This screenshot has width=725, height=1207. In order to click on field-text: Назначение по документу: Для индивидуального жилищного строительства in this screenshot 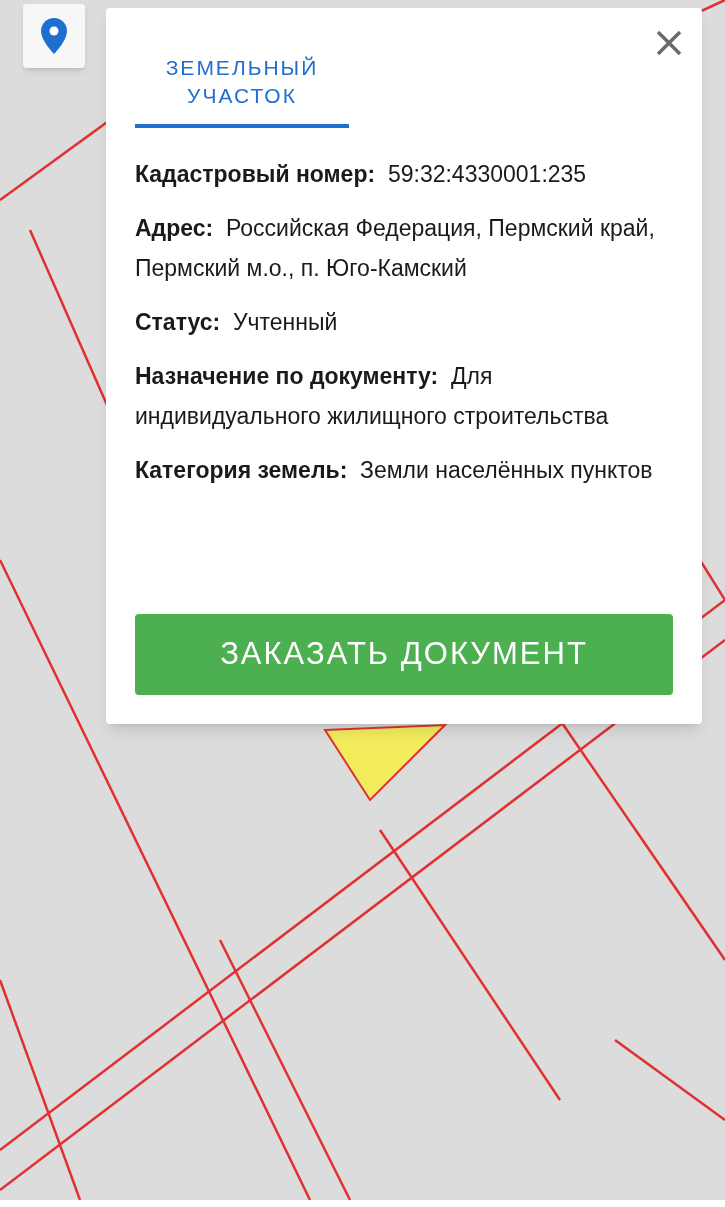, I will do `click(372, 396)`.